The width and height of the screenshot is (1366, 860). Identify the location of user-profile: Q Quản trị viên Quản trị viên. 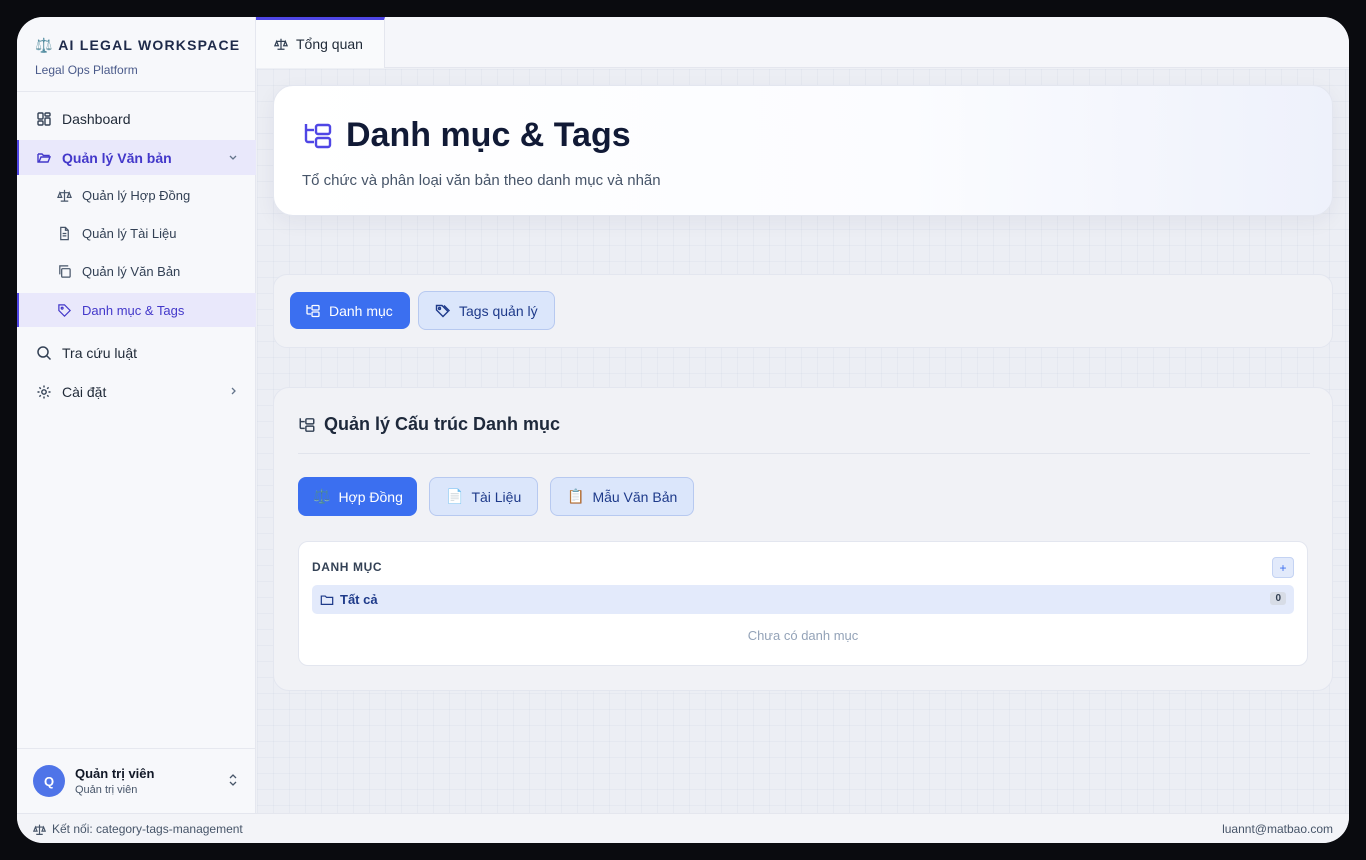
(93, 781).